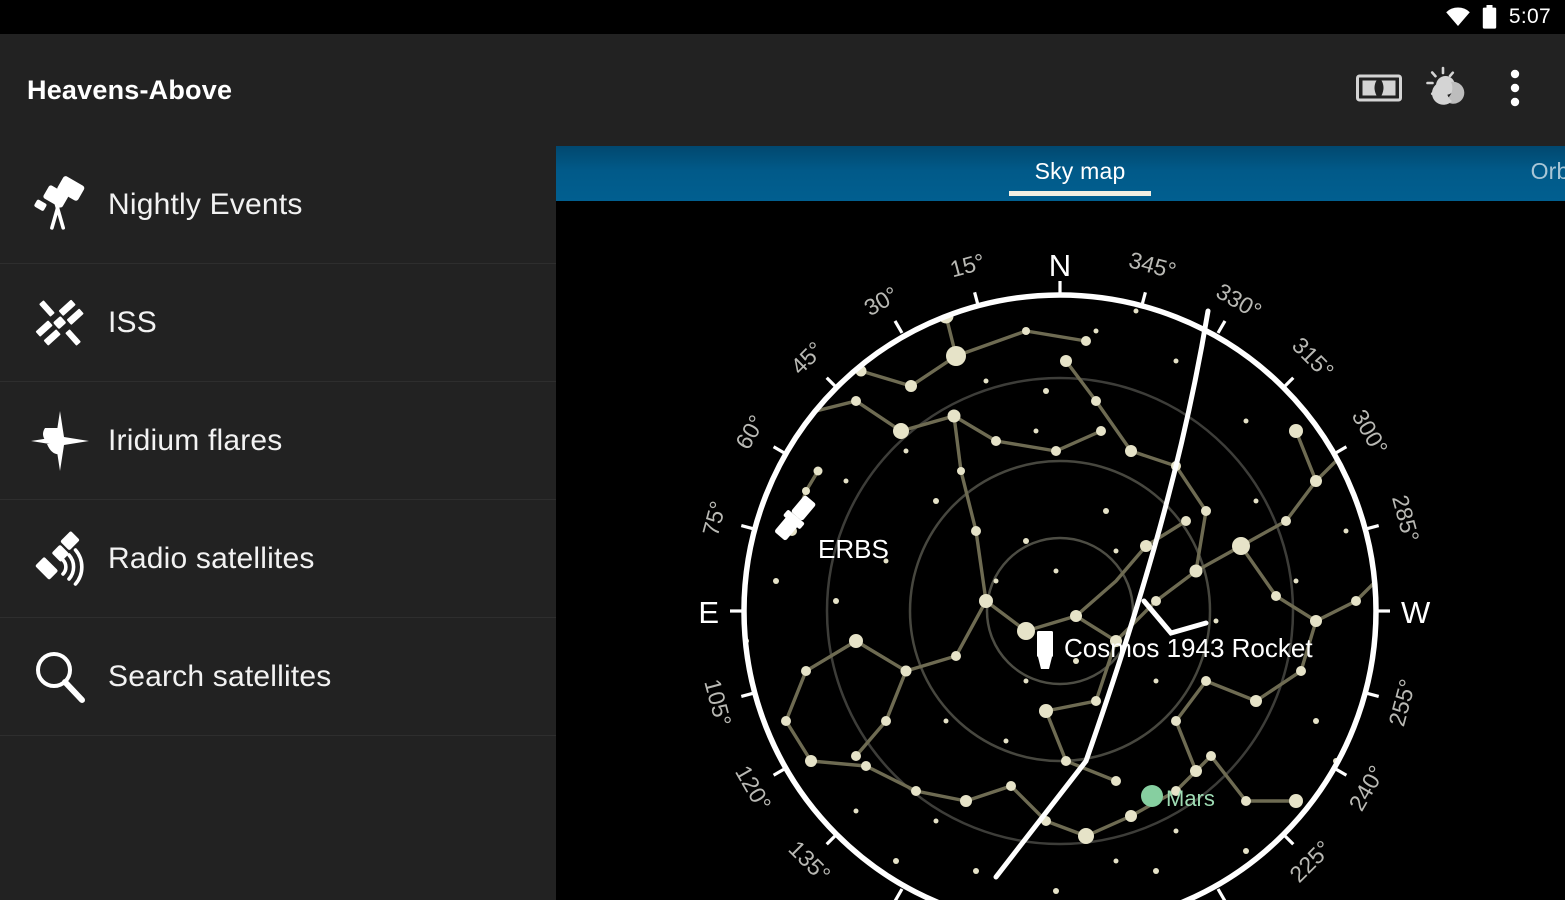 The width and height of the screenshot is (1565, 900). I want to click on sidebar-item-radio-satellites: Radio satellites, so click(278, 559).